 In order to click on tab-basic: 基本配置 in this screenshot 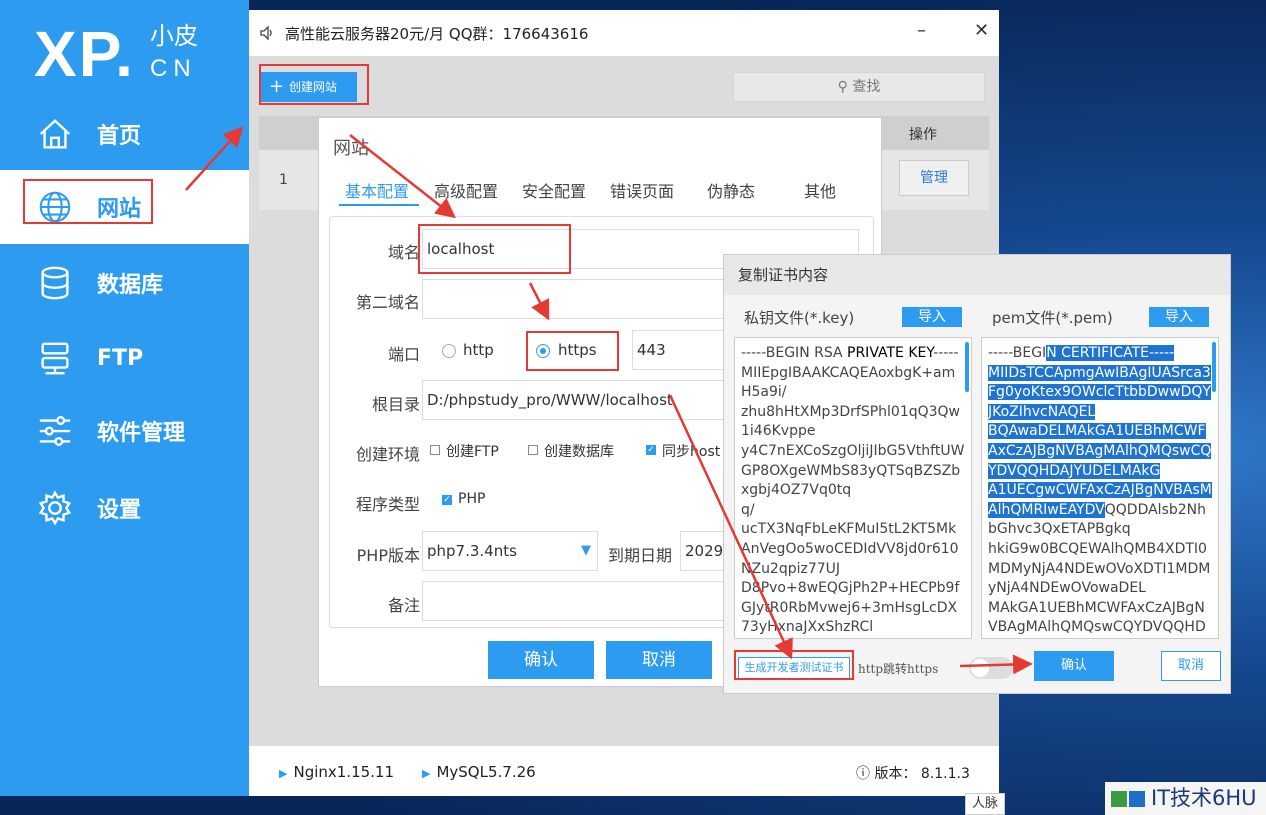, I will do `click(377, 190)`.